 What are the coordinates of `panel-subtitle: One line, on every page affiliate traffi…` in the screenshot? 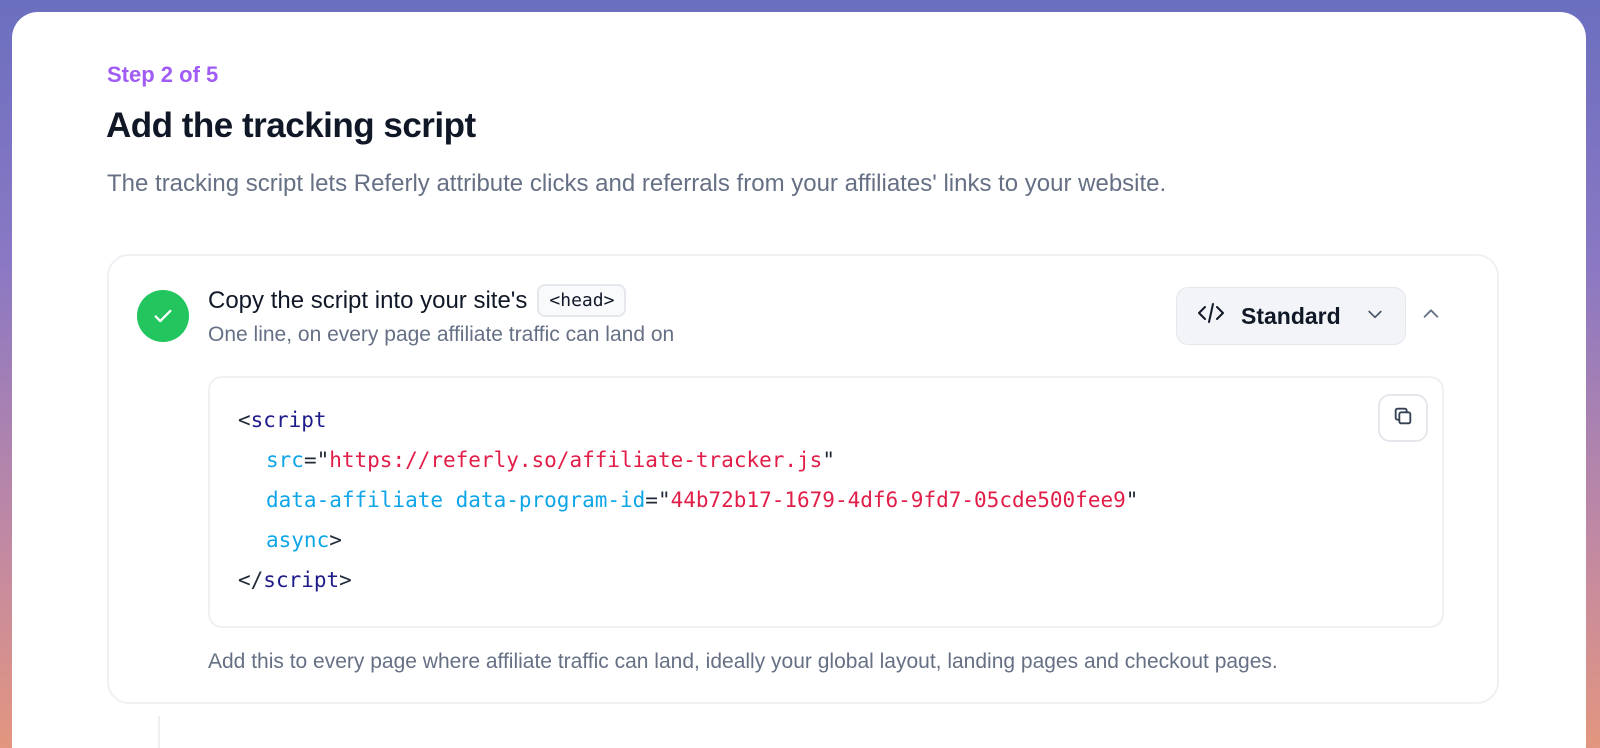 It's located at (441, 334).